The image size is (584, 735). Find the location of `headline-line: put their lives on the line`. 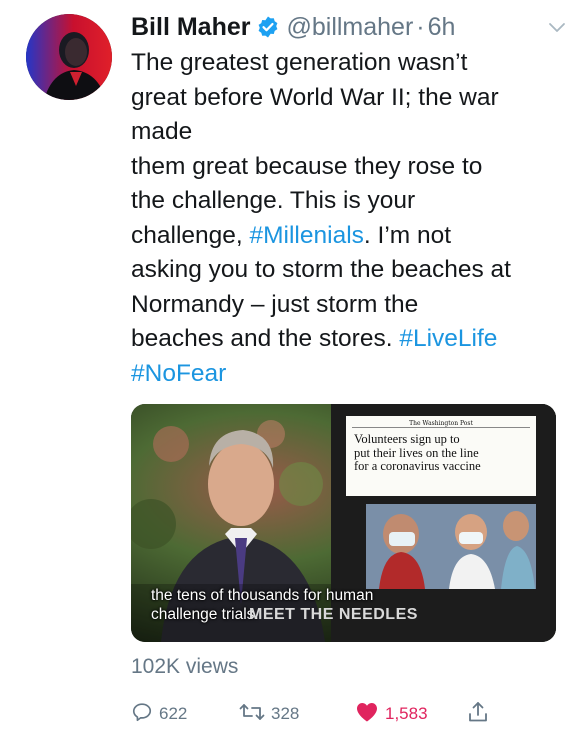

headline-line: put their lives on the line is located at coordinates (416, 452).